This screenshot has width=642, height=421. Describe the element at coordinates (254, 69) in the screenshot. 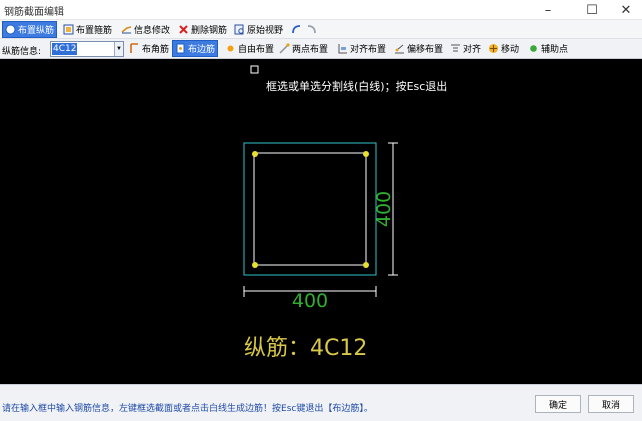

I see `cursor-pickbox` at that location.